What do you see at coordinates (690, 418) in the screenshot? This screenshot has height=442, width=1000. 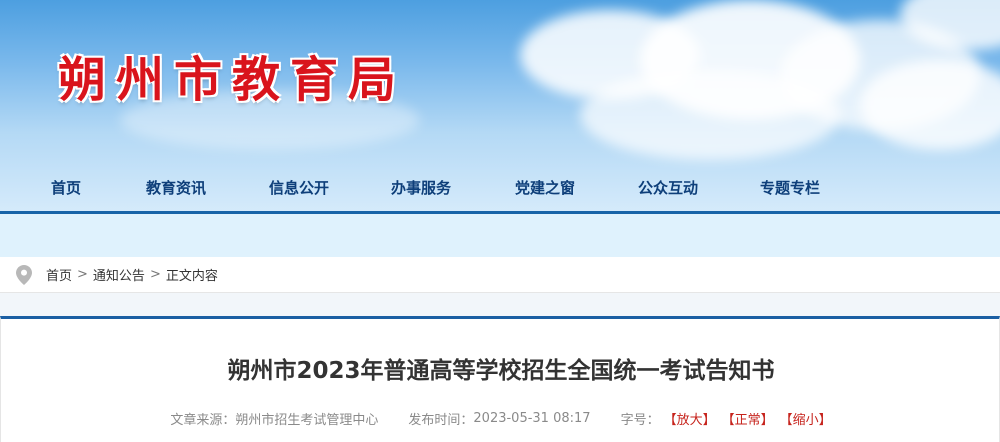 I see `font-size-large-button: 【放大】` at bounding box center [690, 418].